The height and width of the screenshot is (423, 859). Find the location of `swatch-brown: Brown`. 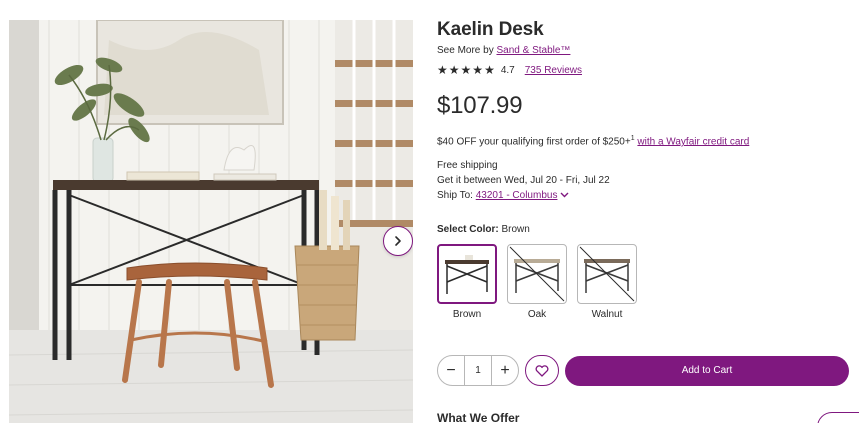

swatch-brown: Brown is located at coordinates (467, 282).